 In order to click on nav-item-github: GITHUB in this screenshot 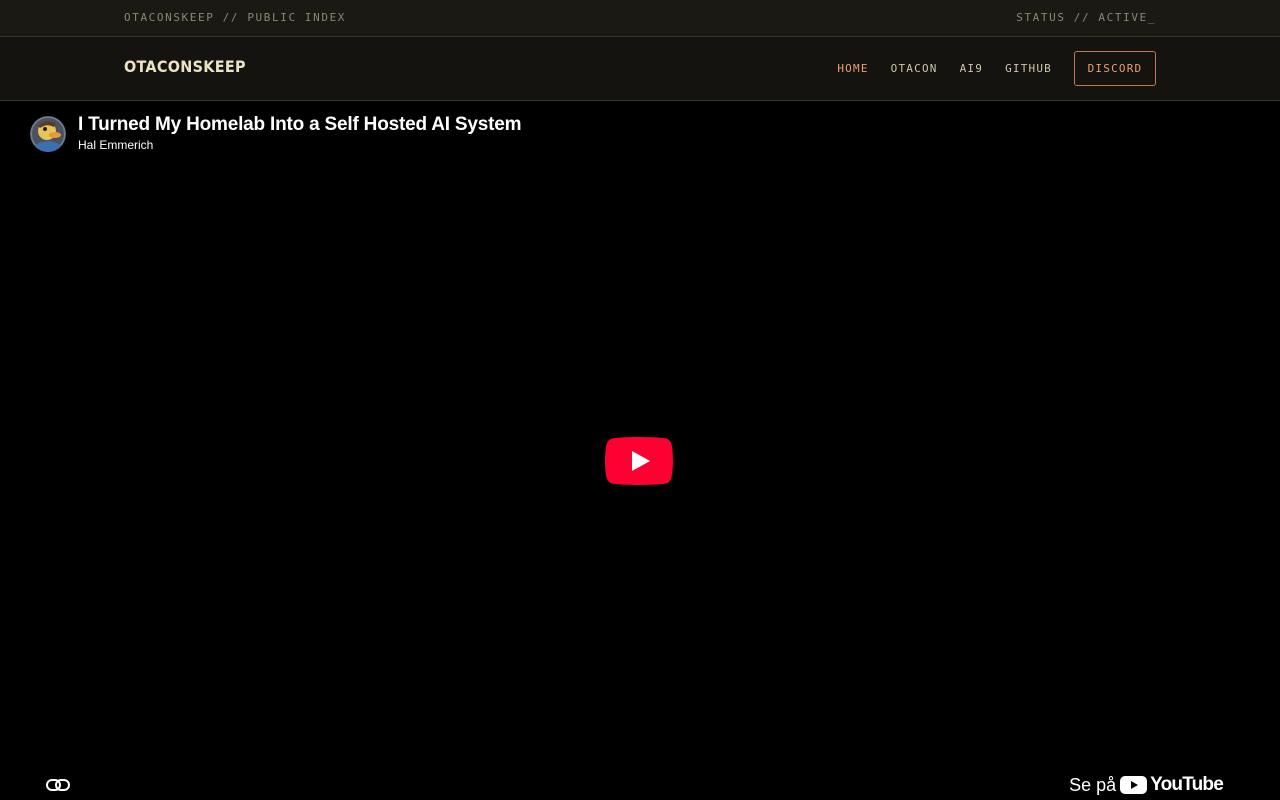, I will do `click(1028, 68)`.